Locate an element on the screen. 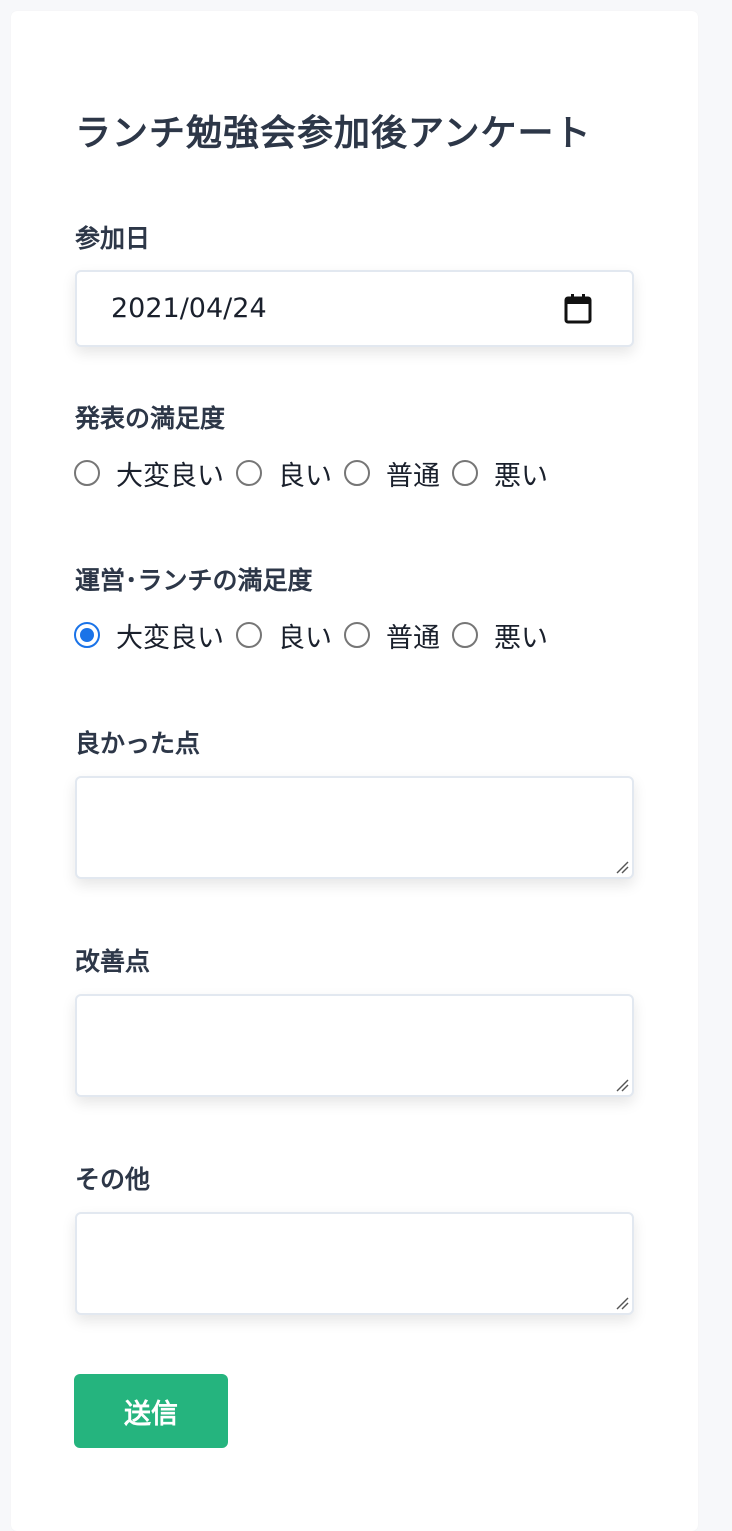 The image size is (732, 1531). presentation-radio-average is located at coordinates (357, 473).